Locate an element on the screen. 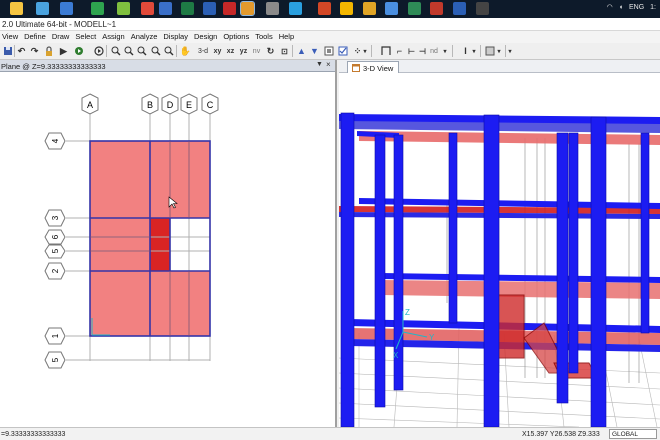  zoom-in-icon is located at coordinates (115, 51).